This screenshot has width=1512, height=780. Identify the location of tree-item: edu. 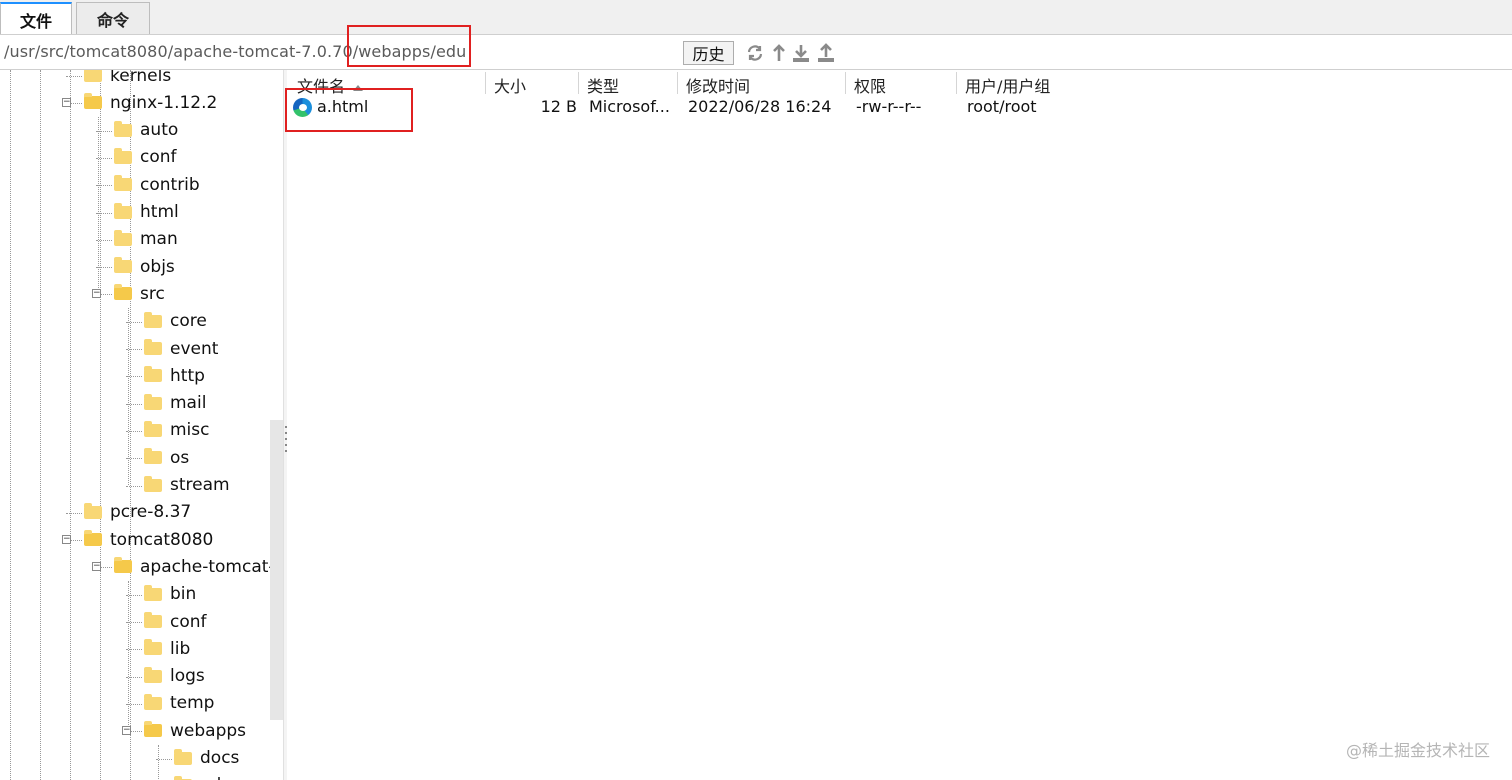
(203, 776).